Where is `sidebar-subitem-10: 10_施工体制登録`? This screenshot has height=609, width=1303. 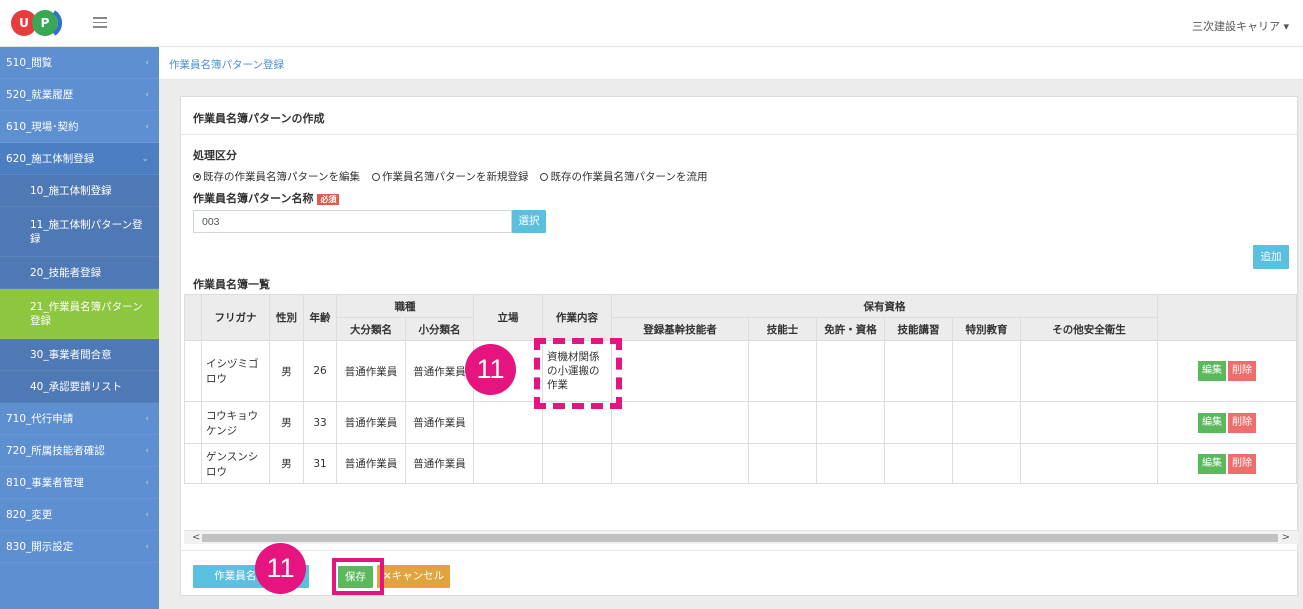 sidebar-subitem-10: 10_施工体制登録 is located at coordinates (79, 191).